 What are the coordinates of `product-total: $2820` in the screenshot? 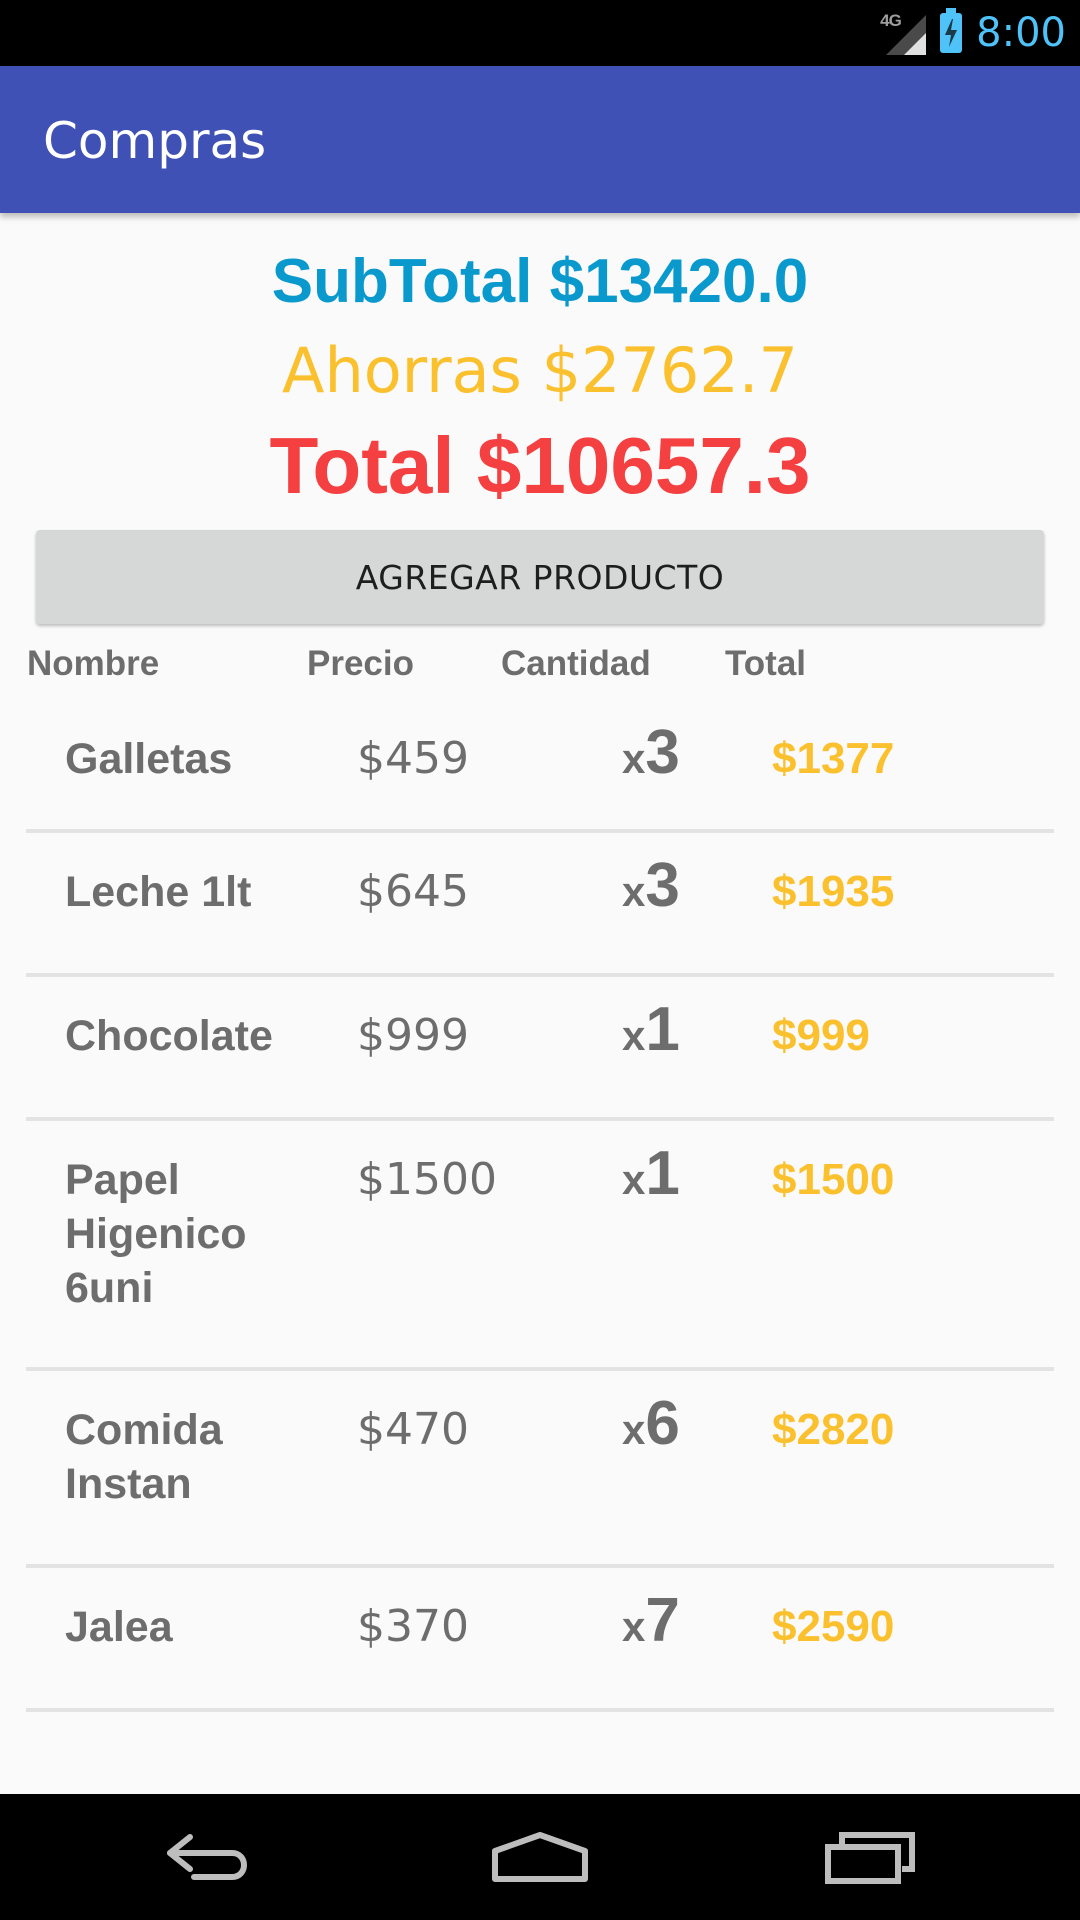 It's located at (833, 1429).